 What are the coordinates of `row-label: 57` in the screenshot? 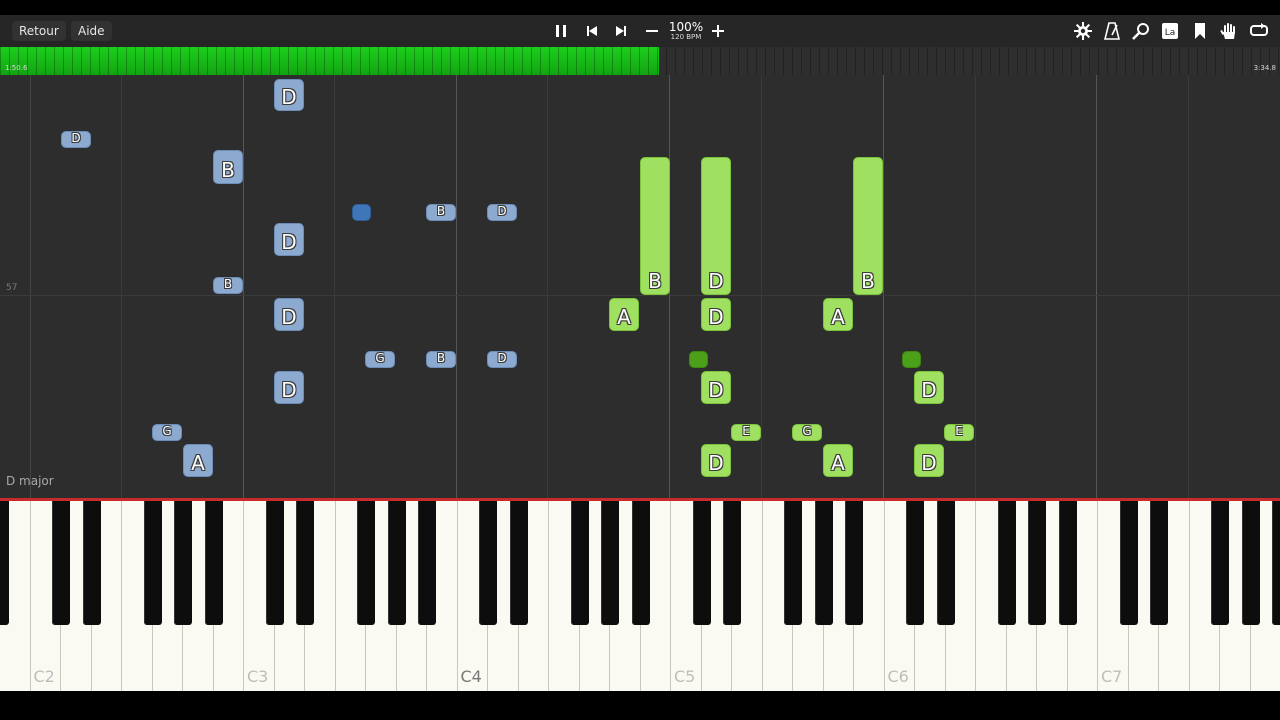 It's located at (12, 288).